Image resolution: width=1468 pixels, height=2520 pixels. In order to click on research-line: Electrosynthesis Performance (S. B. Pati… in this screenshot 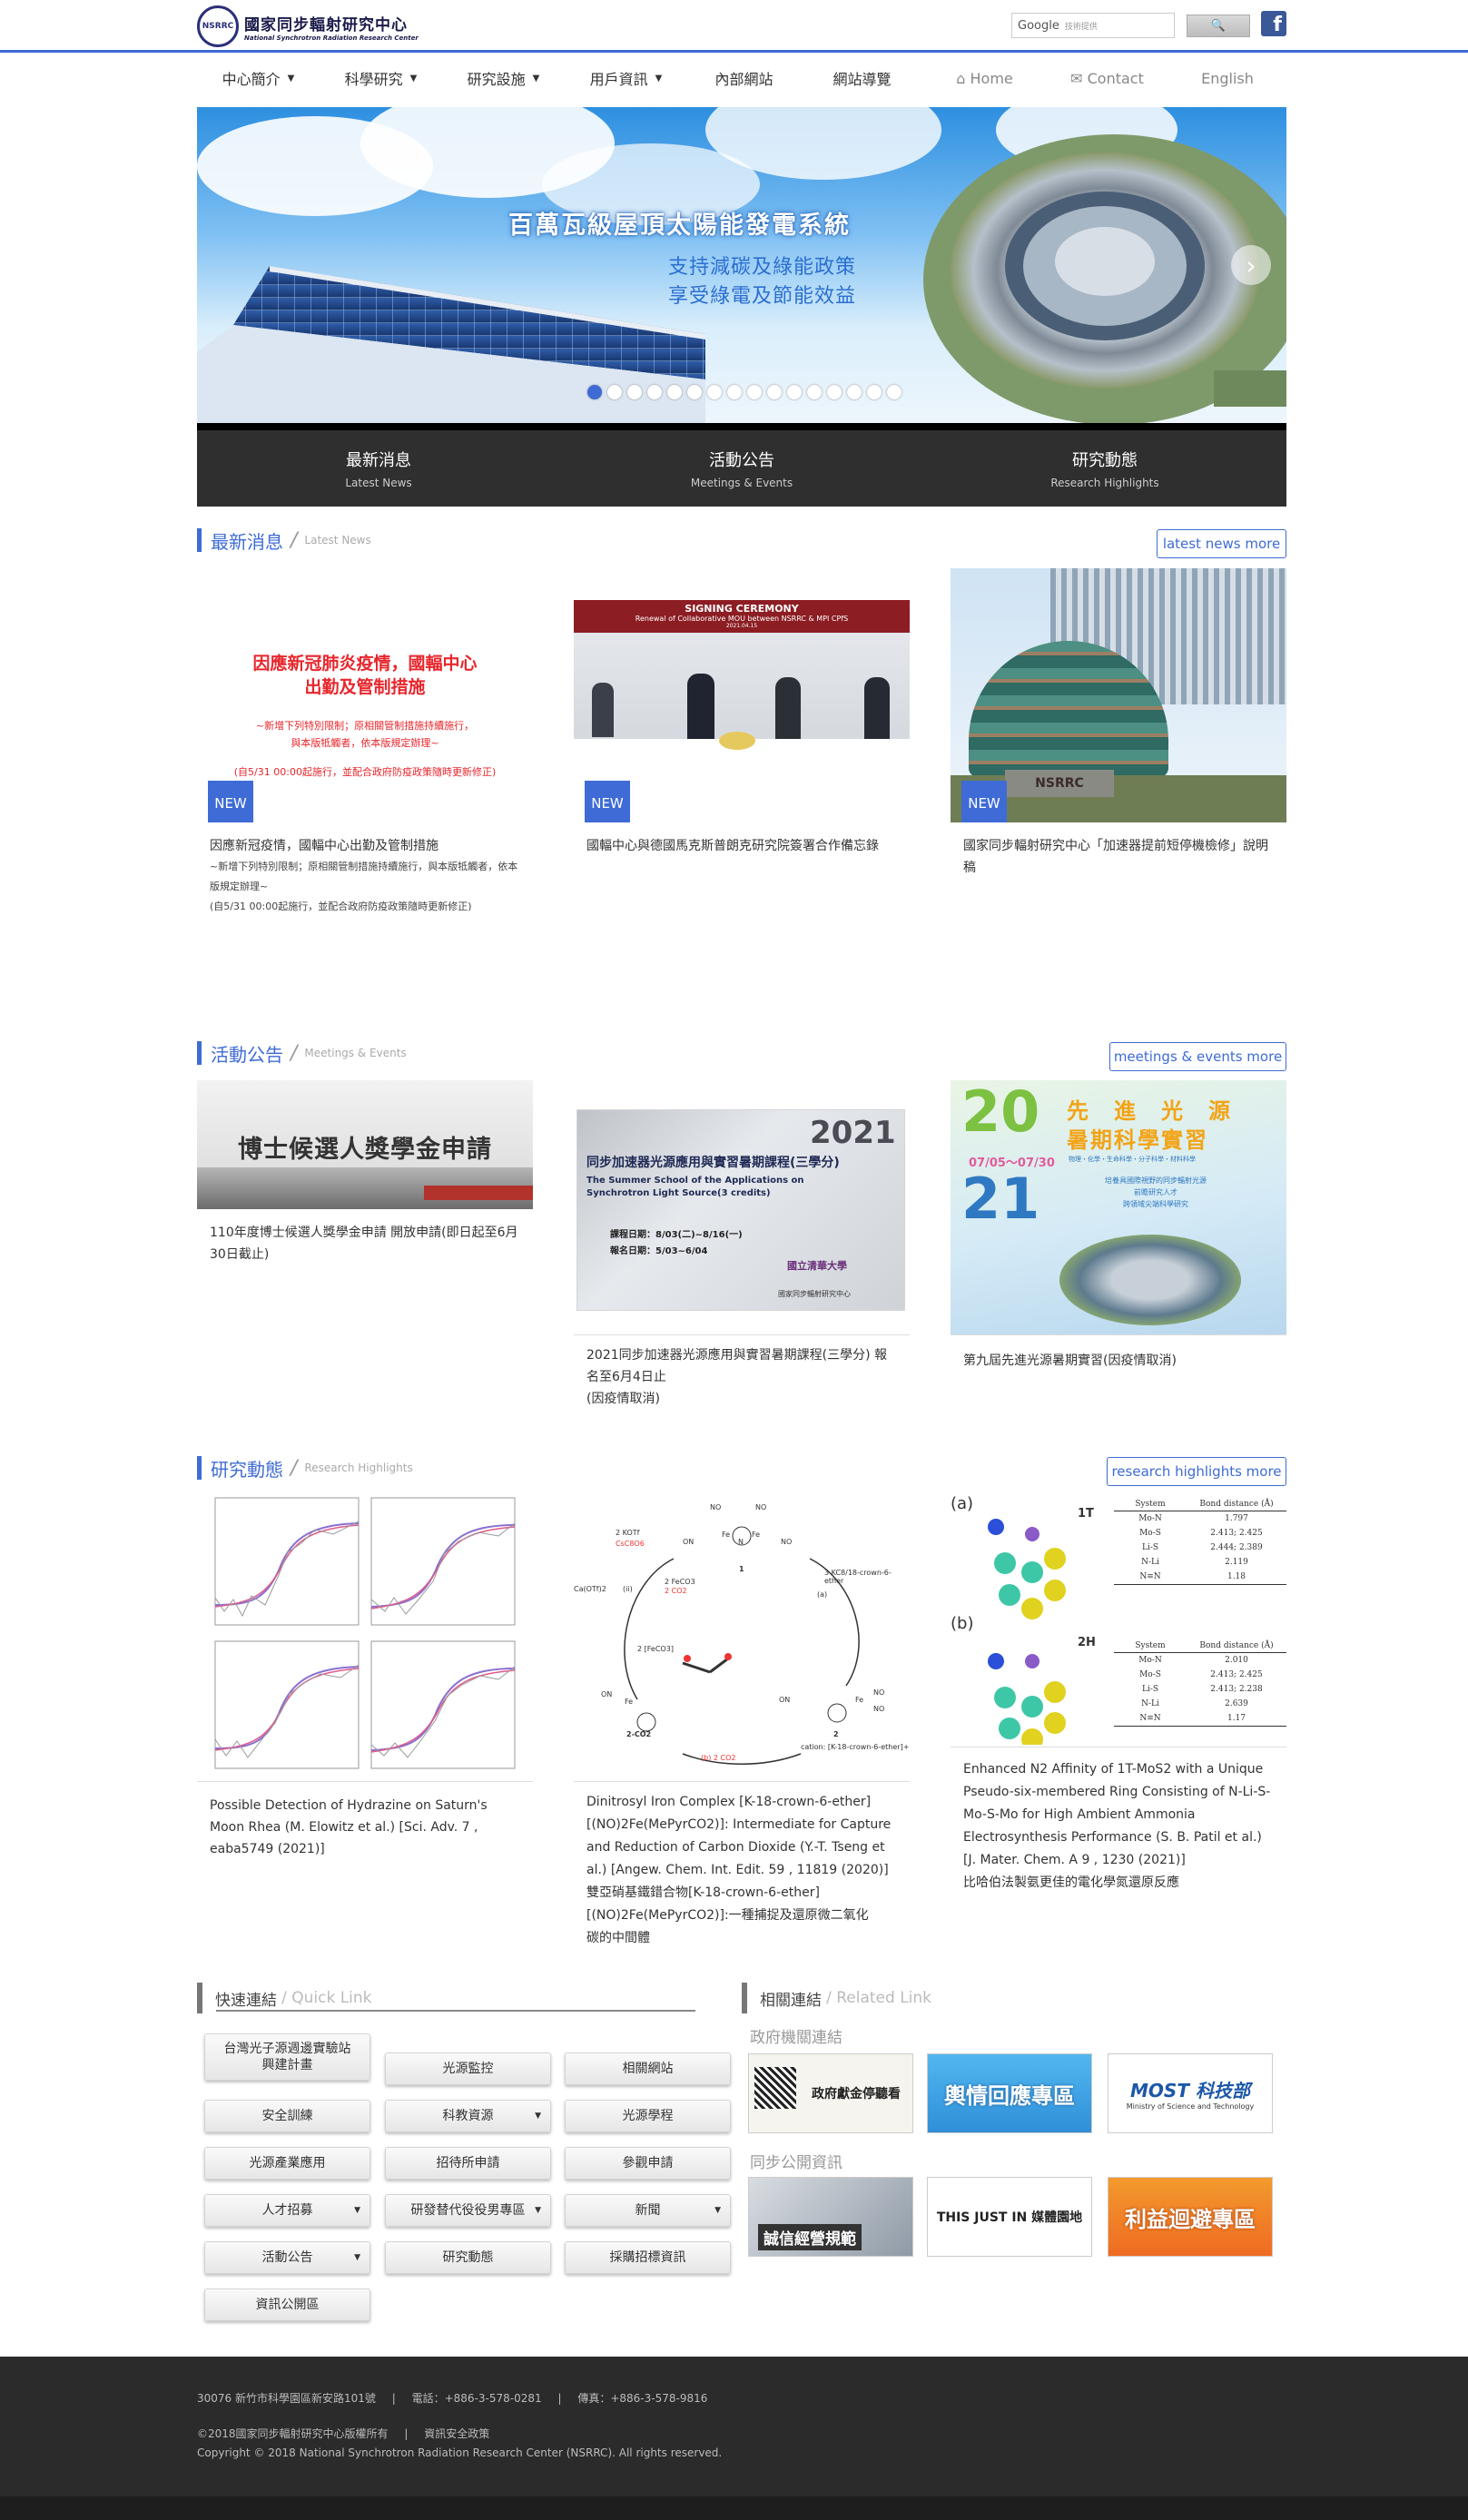, I will do `click(1118, 1838)`.